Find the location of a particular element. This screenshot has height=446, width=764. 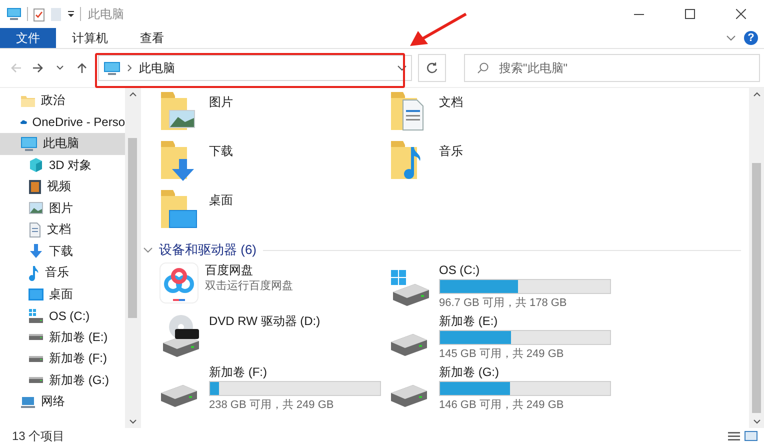

folder-name: 图片 is located at coordinates (221, 102).